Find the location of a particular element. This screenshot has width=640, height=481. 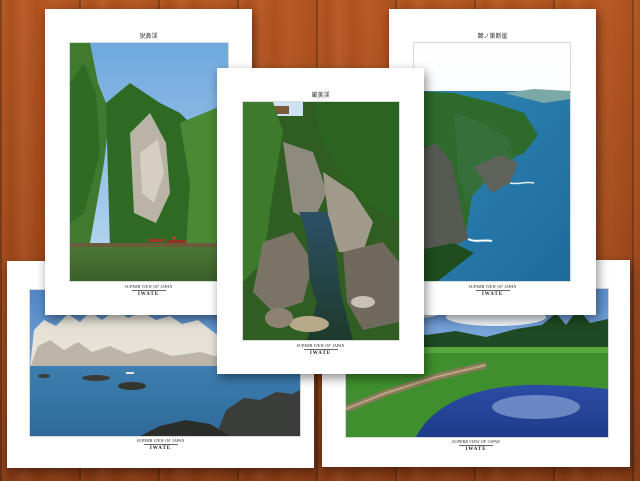

photo-gorge-river is located at coordinates (149, 162).